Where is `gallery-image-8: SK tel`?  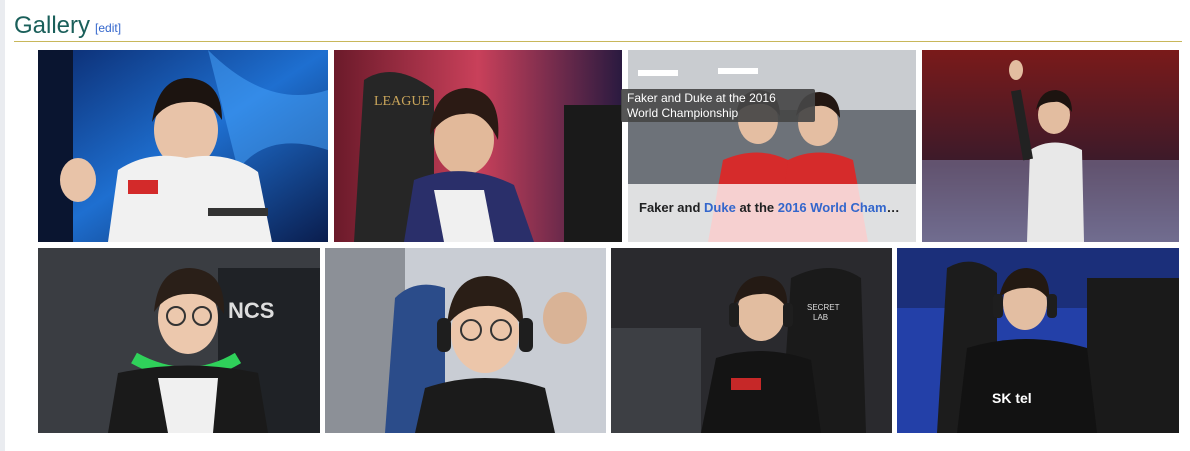
gallery-image-8: SK tel is located at coordinates (1038, 340).